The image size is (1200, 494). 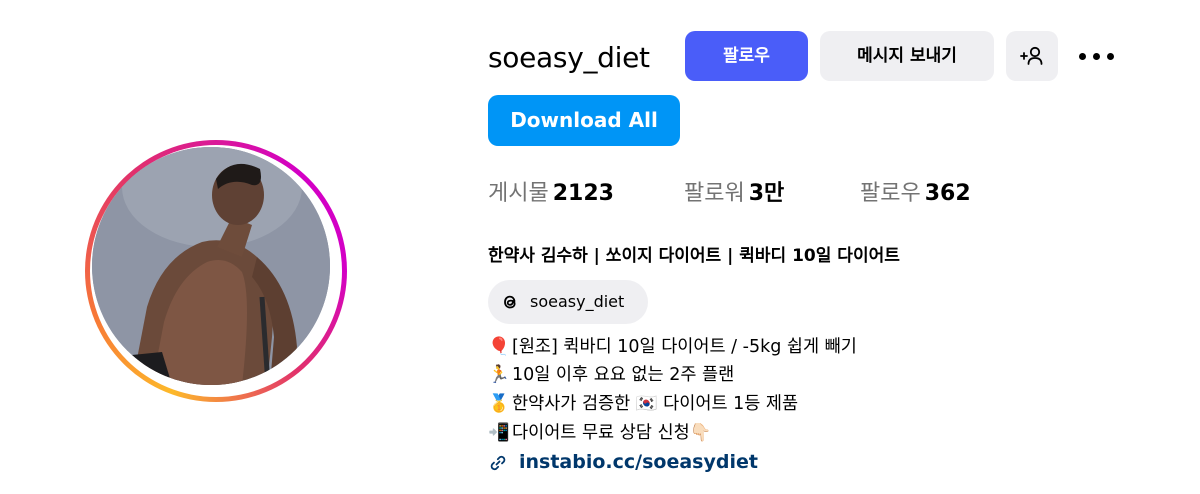 What do you see at coordinates (746, 56) in the screenshot?
I see `follow-button: 팔로우` at bounding box center [746, 56].